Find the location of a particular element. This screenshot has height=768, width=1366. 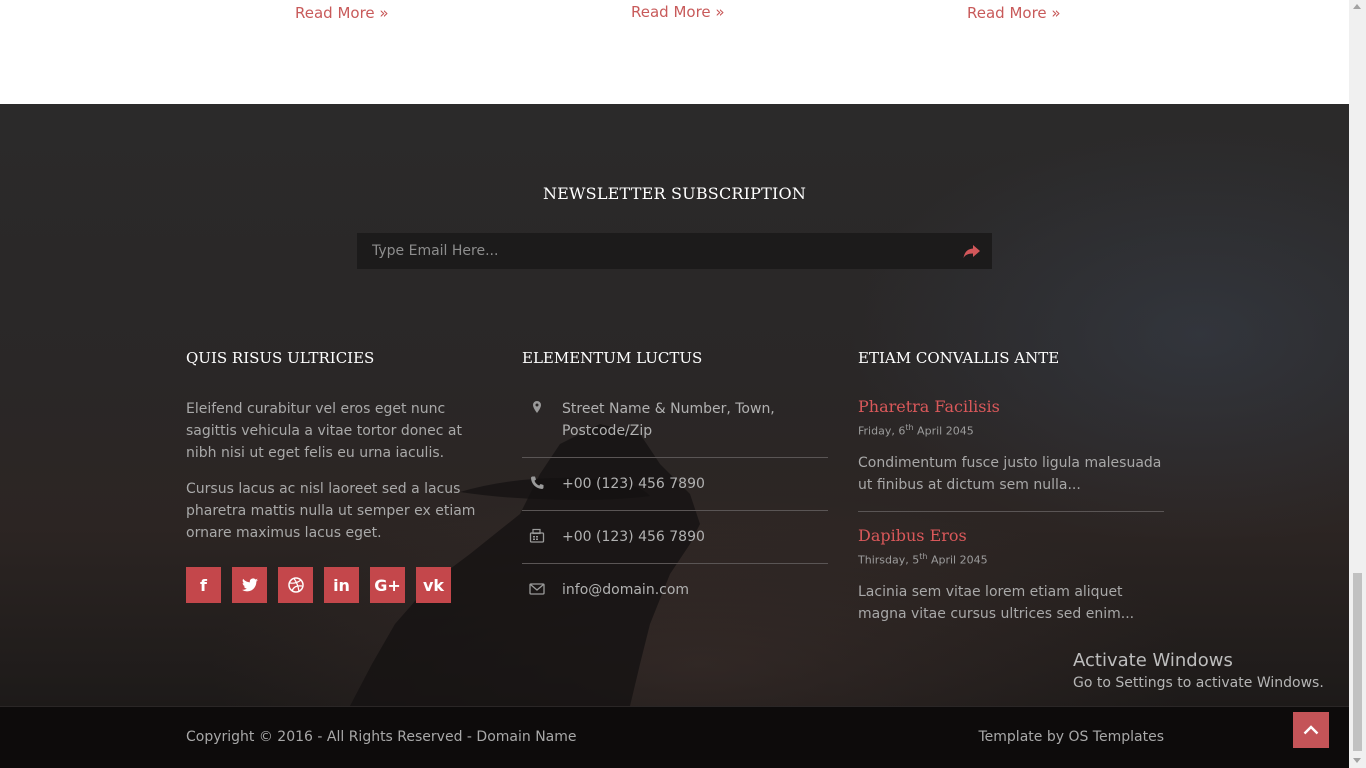

dribbble-button is located at coordinates (295, 585).